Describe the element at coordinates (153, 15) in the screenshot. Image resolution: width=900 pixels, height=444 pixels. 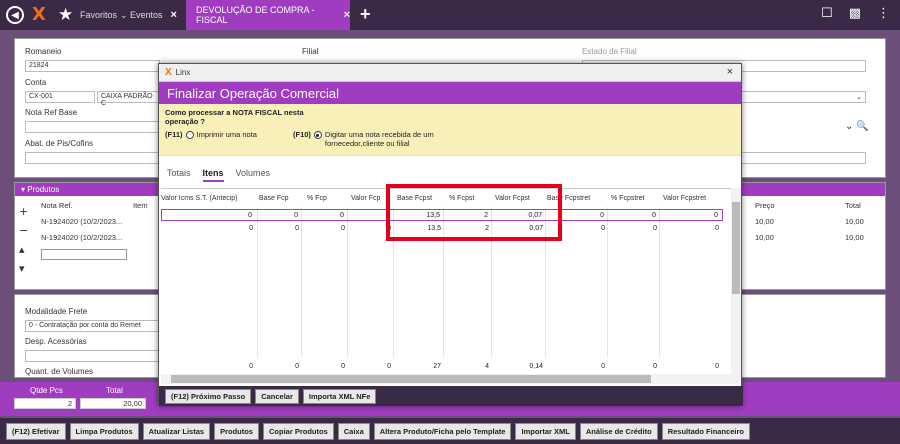
I see `tab-eventos: Eventos ×` at that location.